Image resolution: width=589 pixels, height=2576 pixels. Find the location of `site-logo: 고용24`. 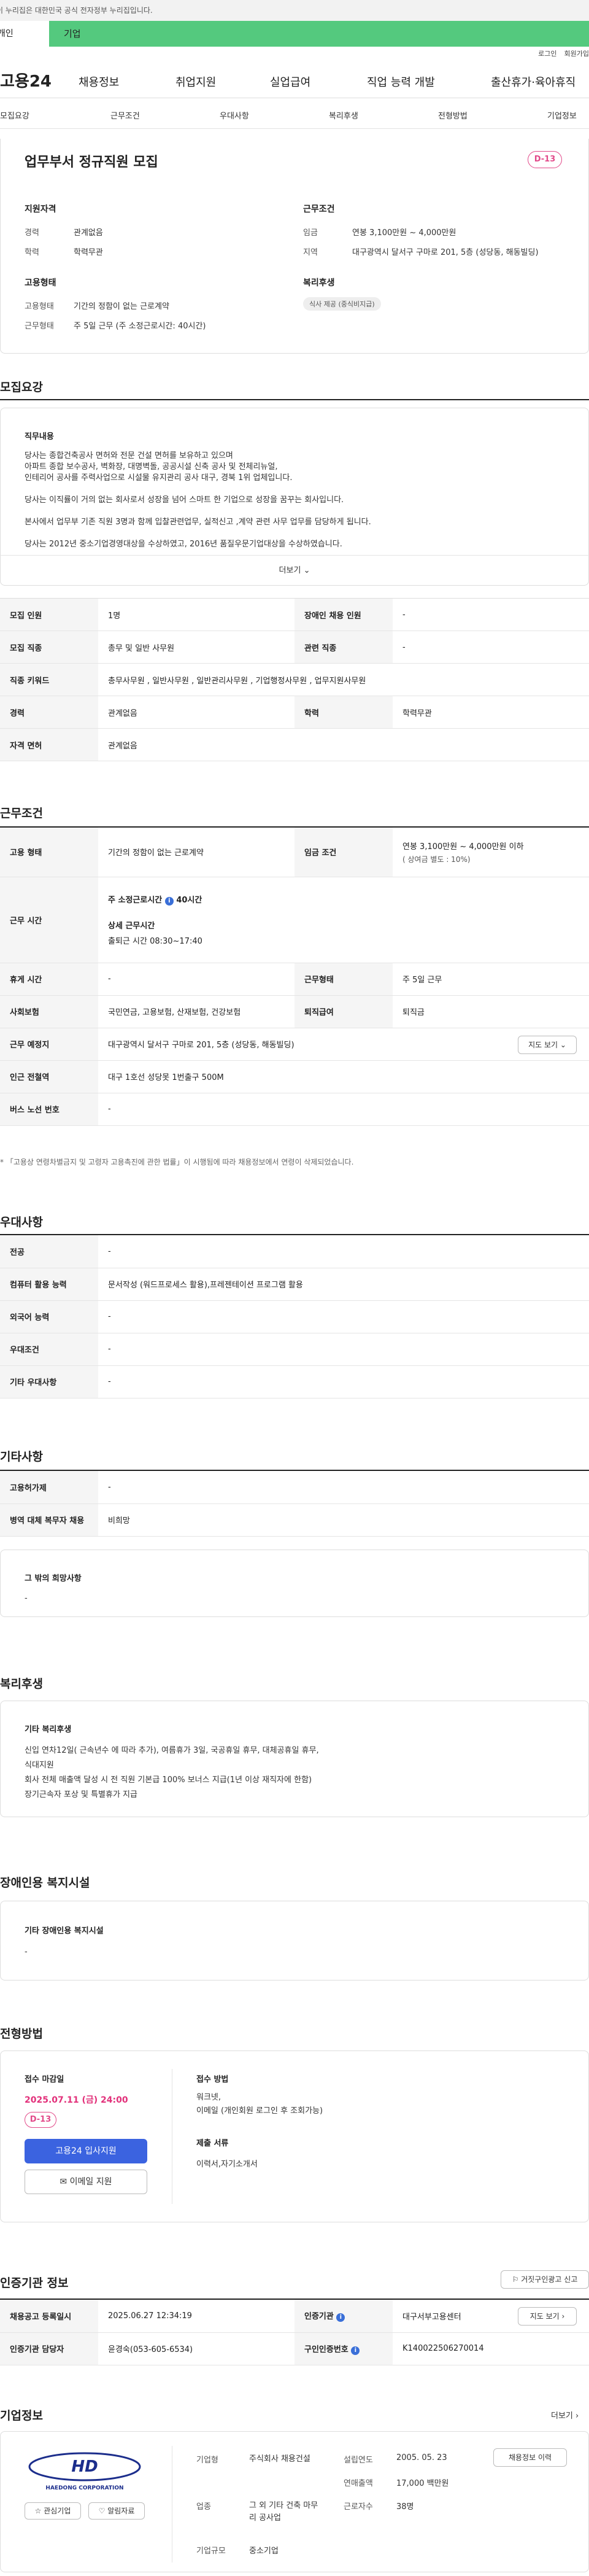

site-logo: 고용24 is located at coordinates (26, 80).